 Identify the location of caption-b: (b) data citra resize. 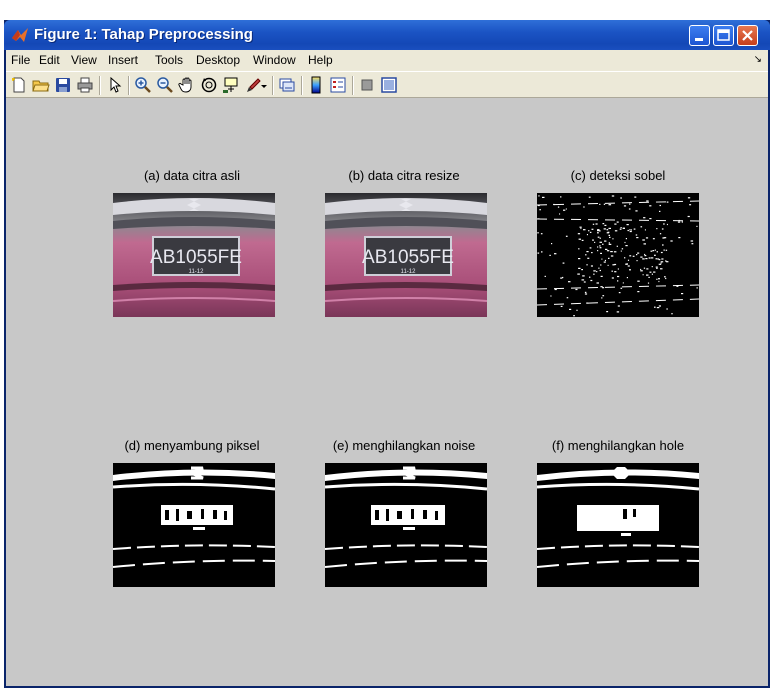
(404, 175).